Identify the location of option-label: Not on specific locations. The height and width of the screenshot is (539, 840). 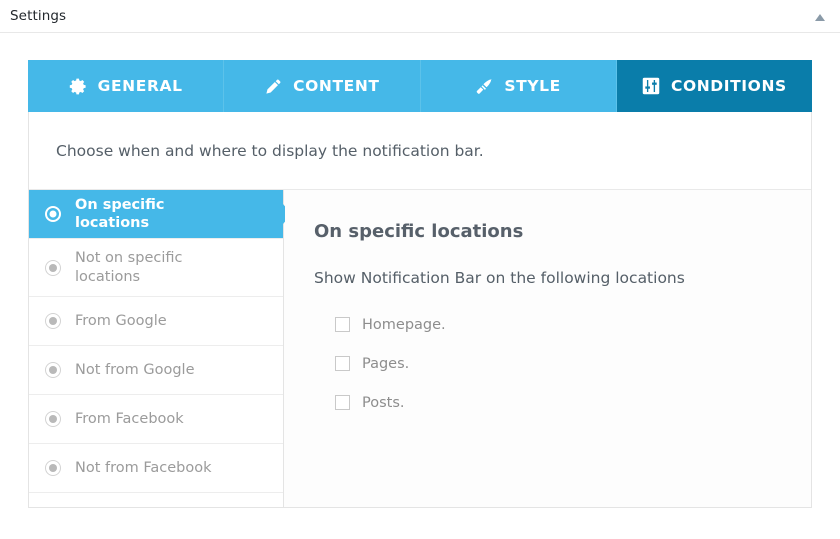
(129, 267).